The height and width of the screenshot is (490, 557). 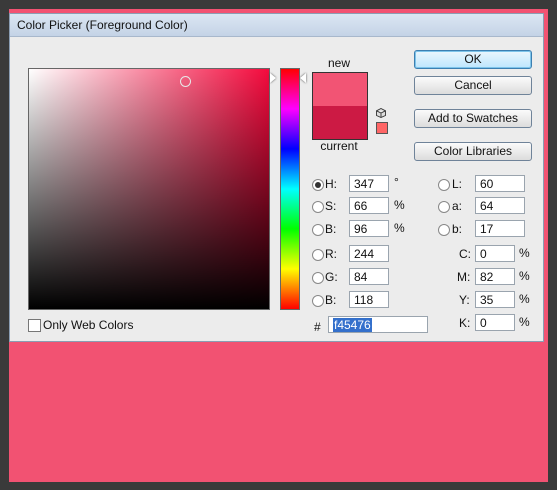 I want to click on blue-radio, so click(x=318, y=301).